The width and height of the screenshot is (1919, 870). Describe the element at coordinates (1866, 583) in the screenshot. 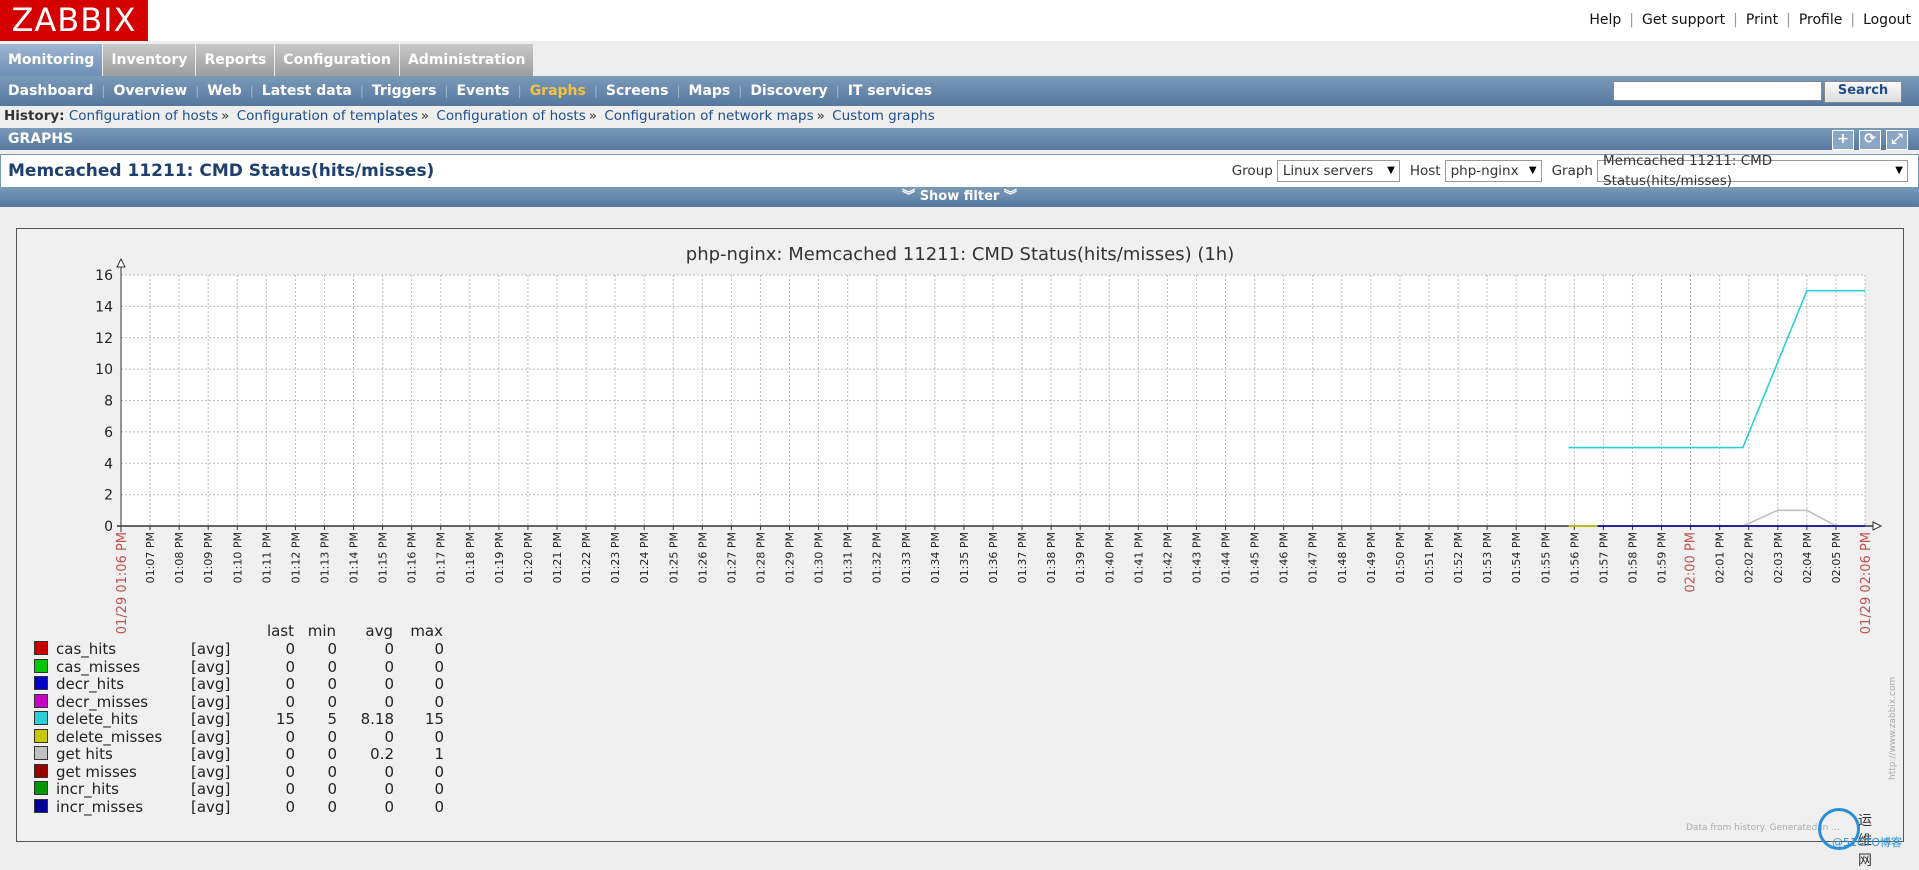

I see `x-end-date-label: 01/29 02:06 PM` at that location.